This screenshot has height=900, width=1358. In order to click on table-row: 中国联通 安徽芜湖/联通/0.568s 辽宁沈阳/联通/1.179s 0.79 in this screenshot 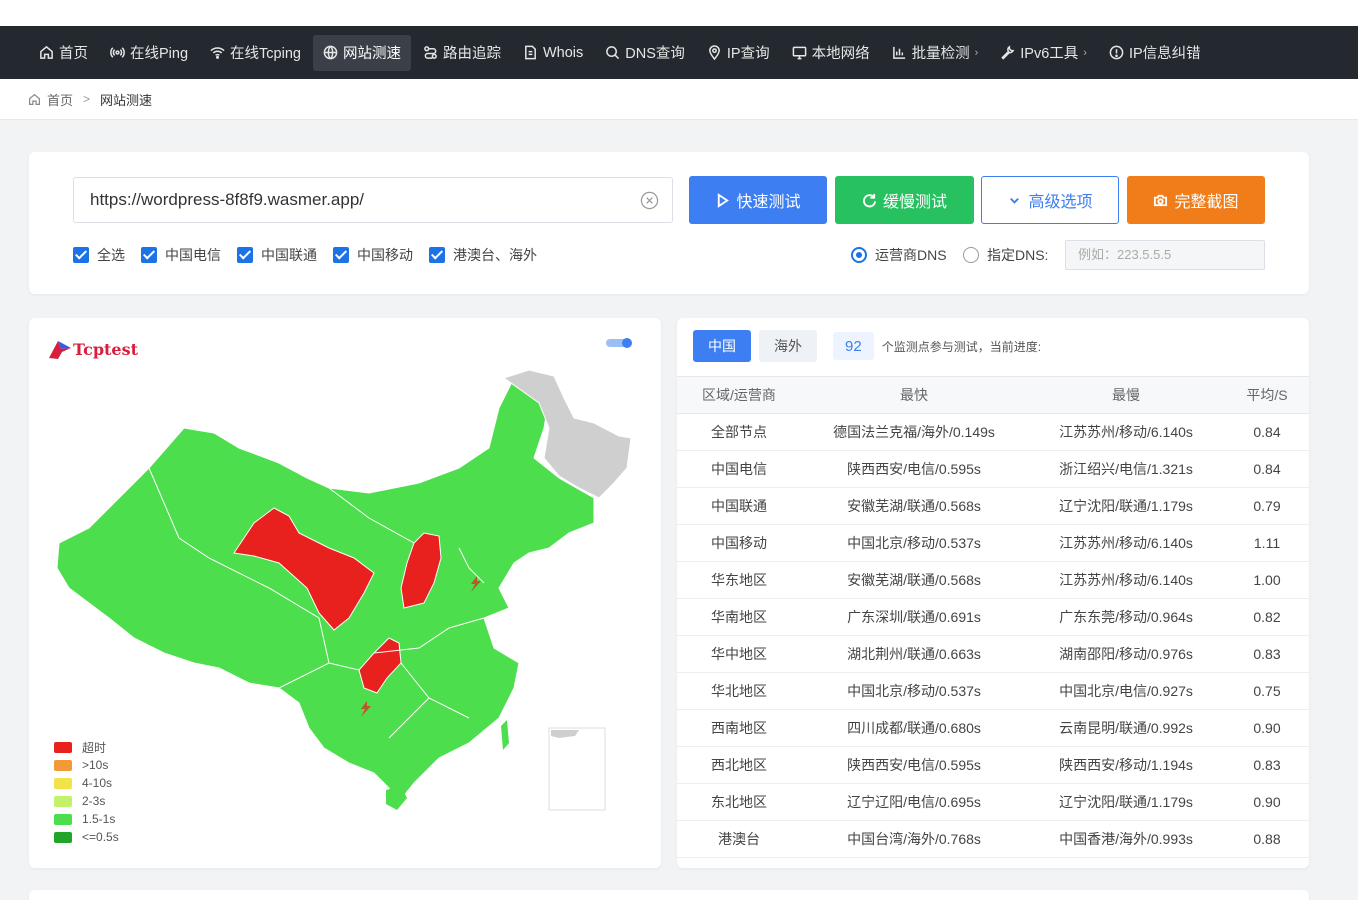, I will do `click(993, 506)`.